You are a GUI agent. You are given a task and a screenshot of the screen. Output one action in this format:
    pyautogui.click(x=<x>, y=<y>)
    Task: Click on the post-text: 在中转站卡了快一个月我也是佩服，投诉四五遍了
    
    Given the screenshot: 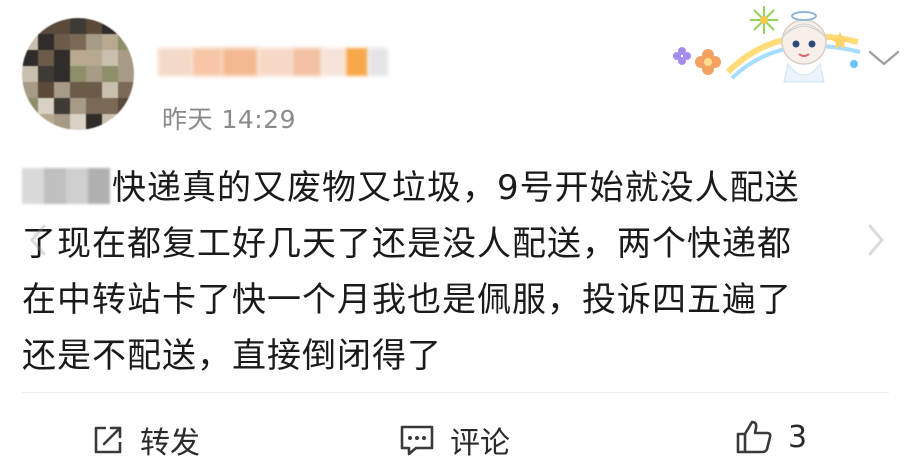 What is the action you would take?
    pyautogui.click(x=407, y=300)
    